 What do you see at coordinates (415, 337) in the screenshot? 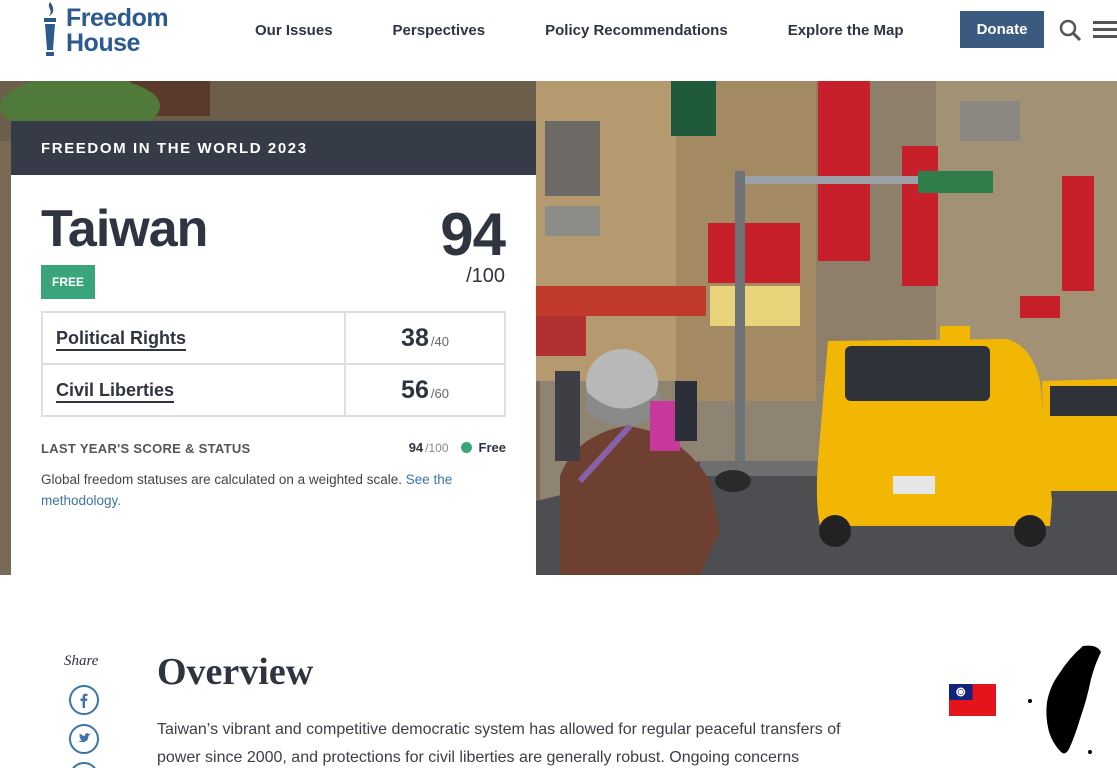
I see `political-rights-score: 38` at bounding box center [415, 337].